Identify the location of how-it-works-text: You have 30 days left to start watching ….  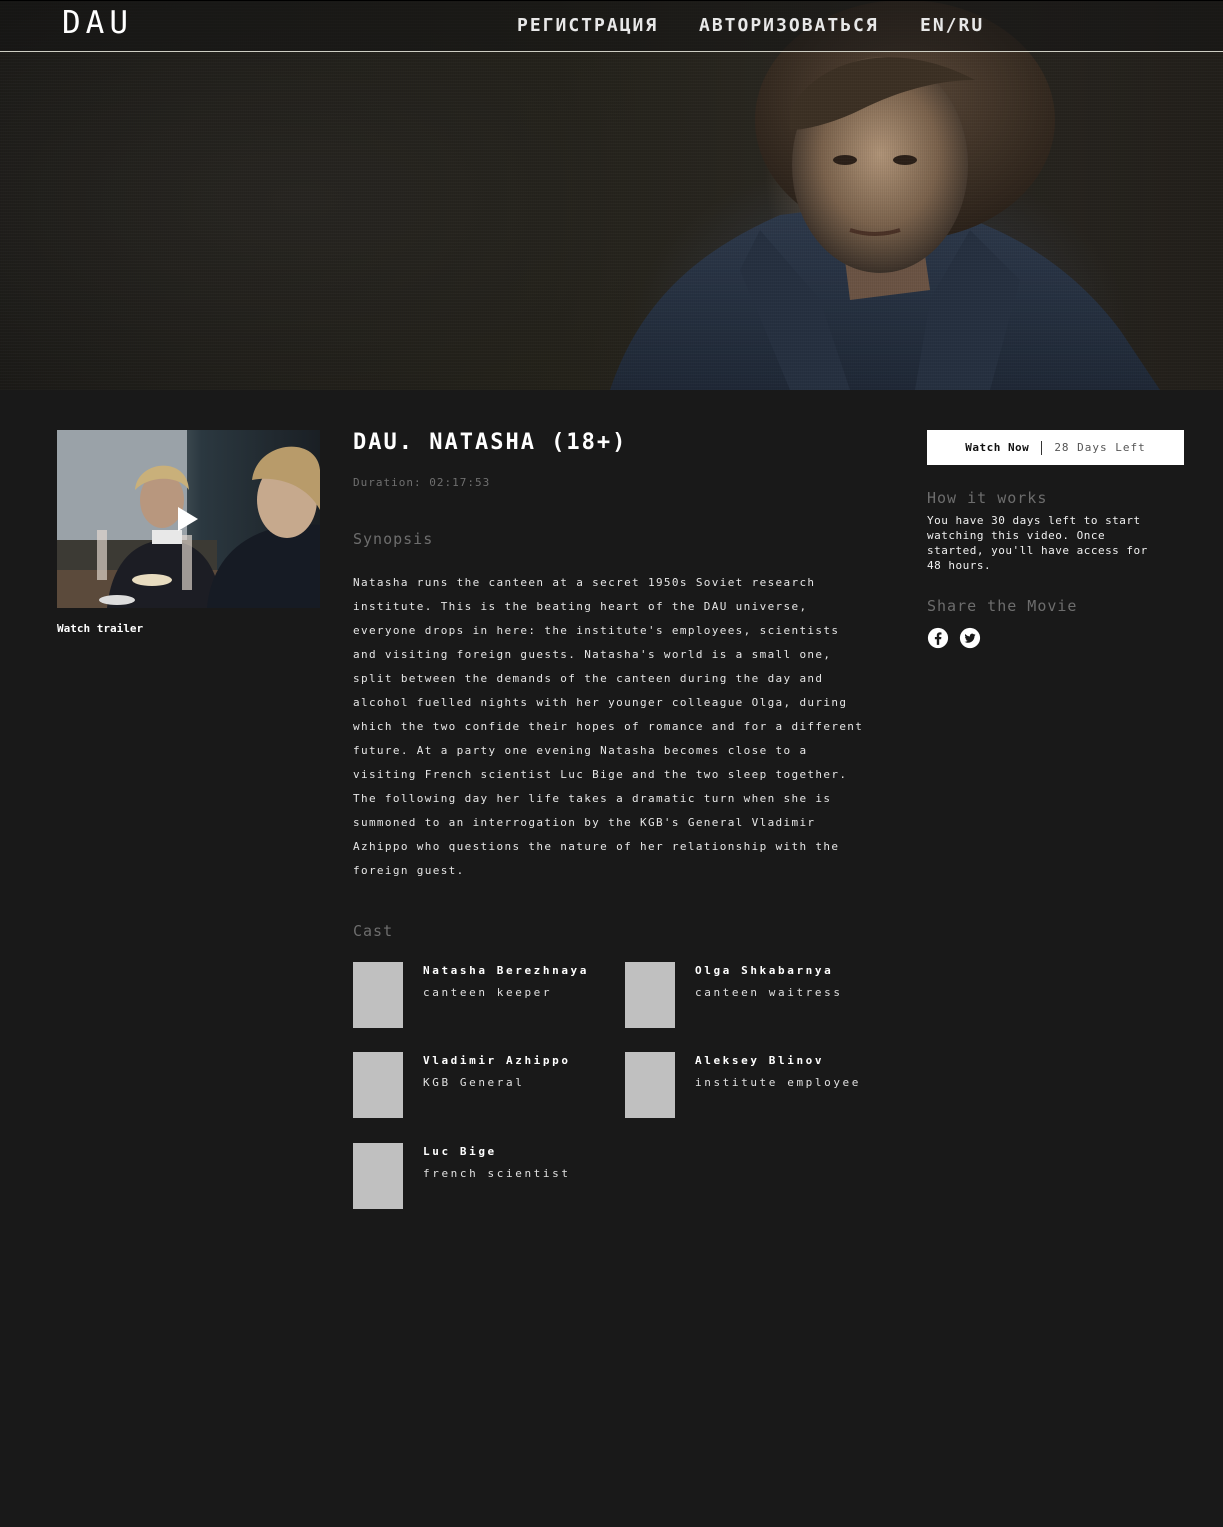
(1037, 543).